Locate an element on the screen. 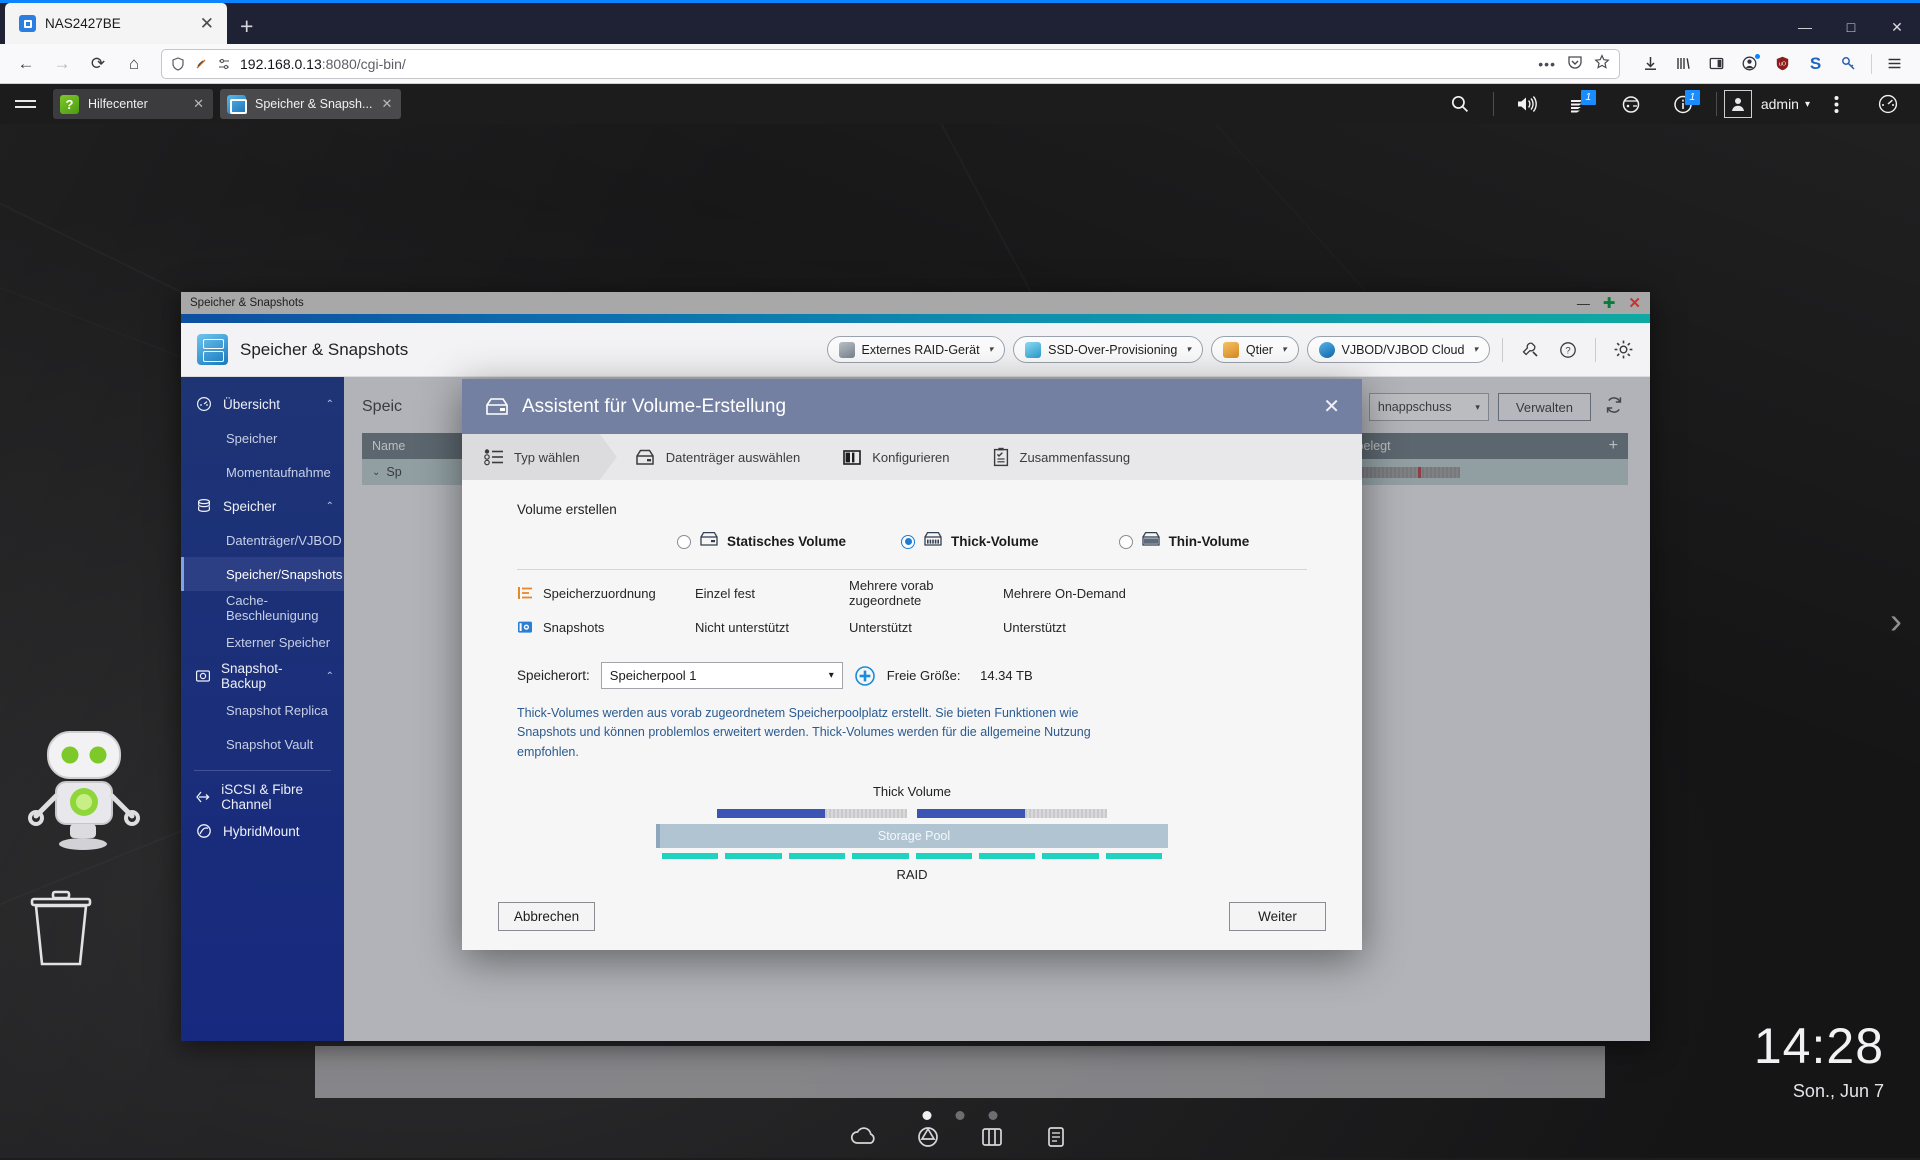 The width and height of the screenshot is (1920, 1160). maximize-icon: □ is located at coordinates (1851, 27).